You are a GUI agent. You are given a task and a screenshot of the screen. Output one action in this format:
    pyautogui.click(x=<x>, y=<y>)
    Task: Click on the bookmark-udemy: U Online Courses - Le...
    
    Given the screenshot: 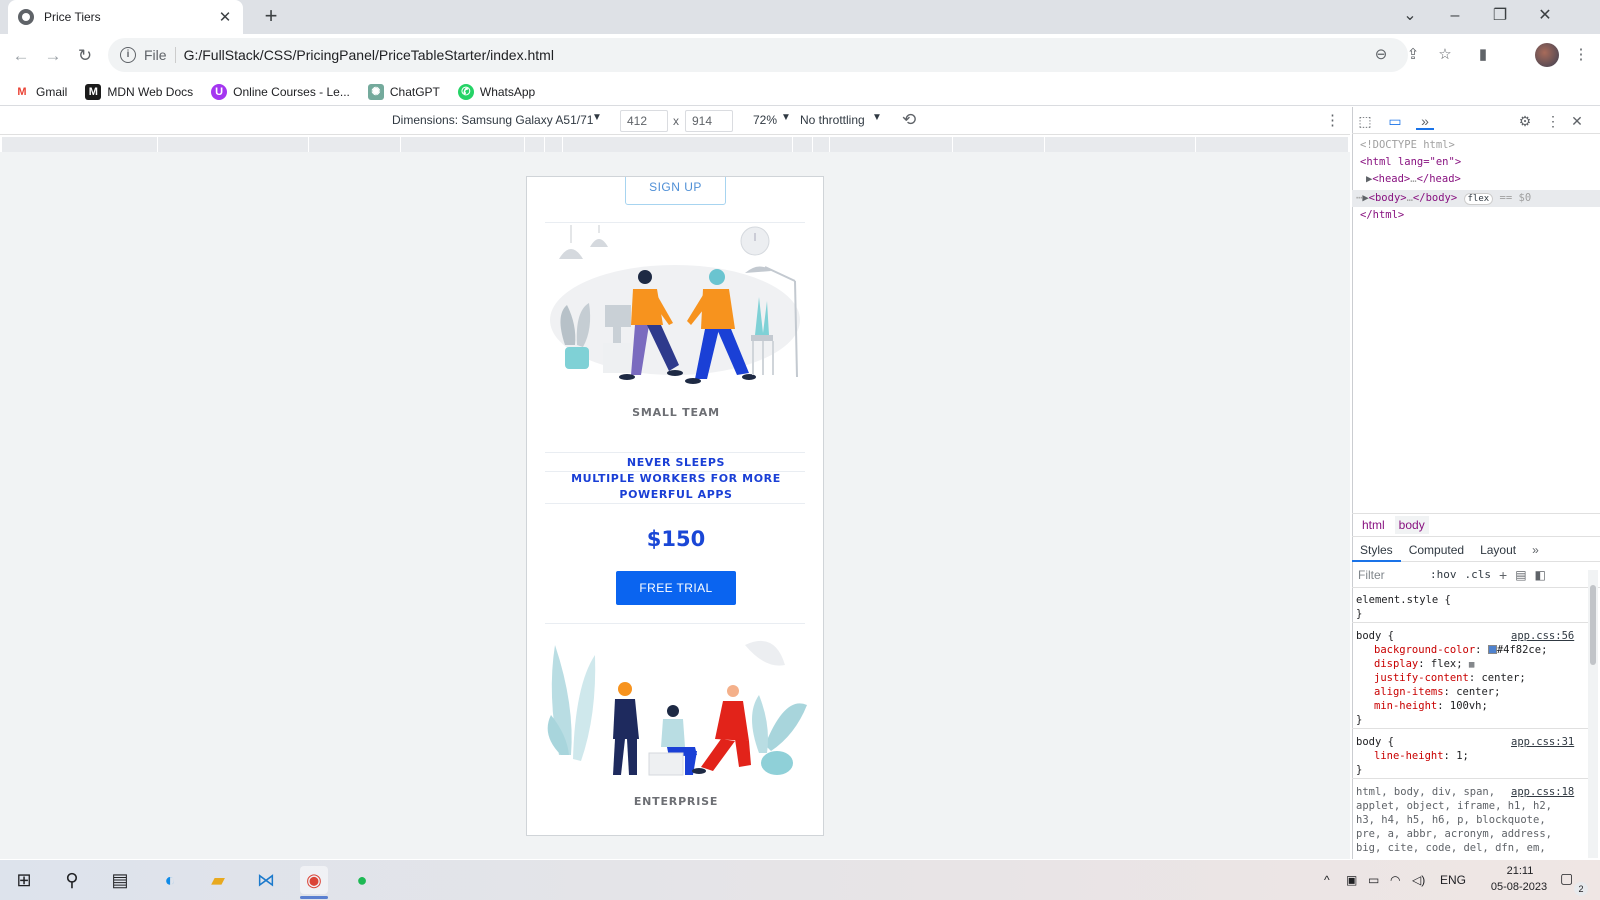 What is the action you would take?
    pyautogui.click(x=280, y=91)
    